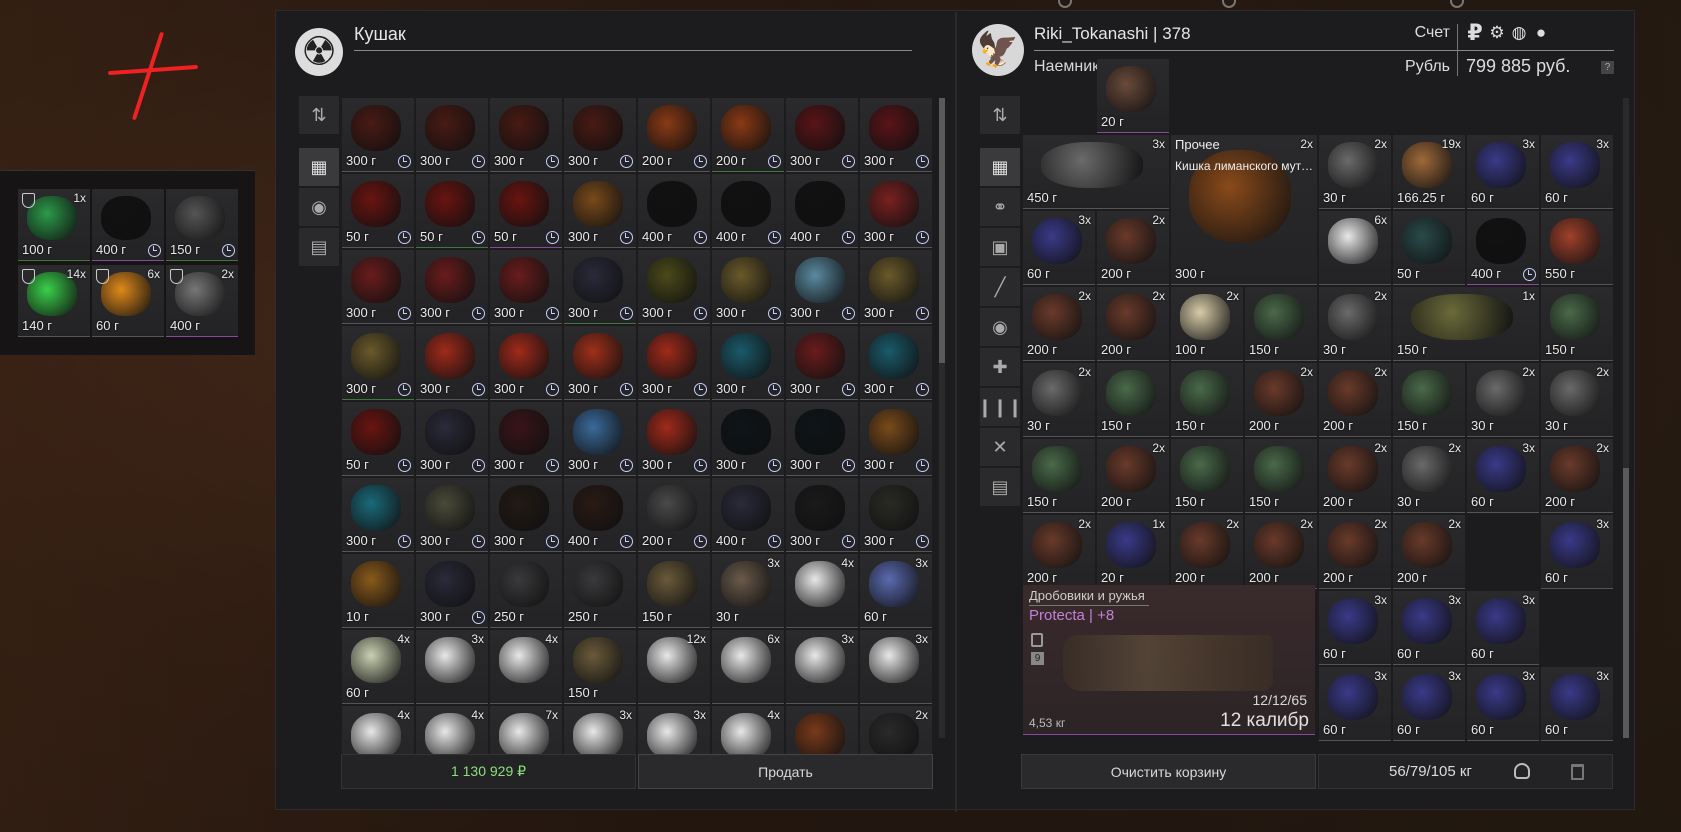 The width and height of the screenshot is (1681, 832). Describe the element at coordinates (202, 301) in the screenshot. I see `inventory-item: 2x 400 г` at that location.